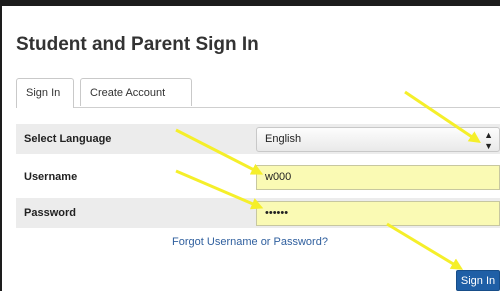 The height and width of the screenshot is (292, 500). What do you see at coordinates (258, 107) in the screenshot?
I see `tab-divider` at bounding box center [258, 107].